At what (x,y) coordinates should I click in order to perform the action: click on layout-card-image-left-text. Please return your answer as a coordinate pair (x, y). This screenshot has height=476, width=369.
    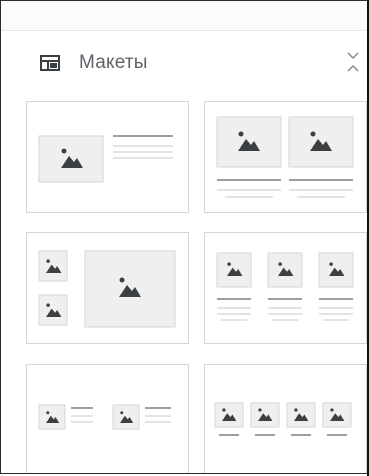
    Looking at the image, I should click on (107, 157).